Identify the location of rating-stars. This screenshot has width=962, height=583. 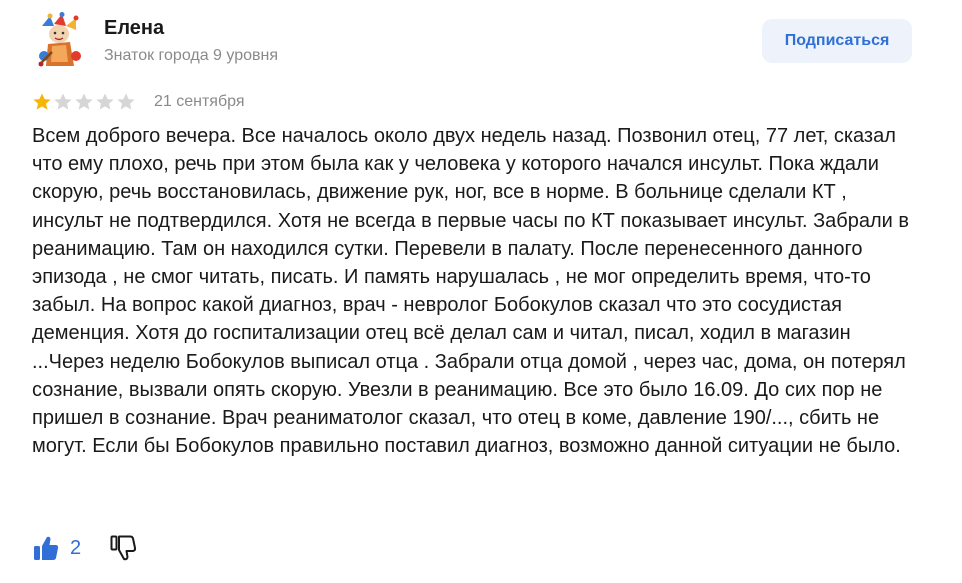
(84, 102).